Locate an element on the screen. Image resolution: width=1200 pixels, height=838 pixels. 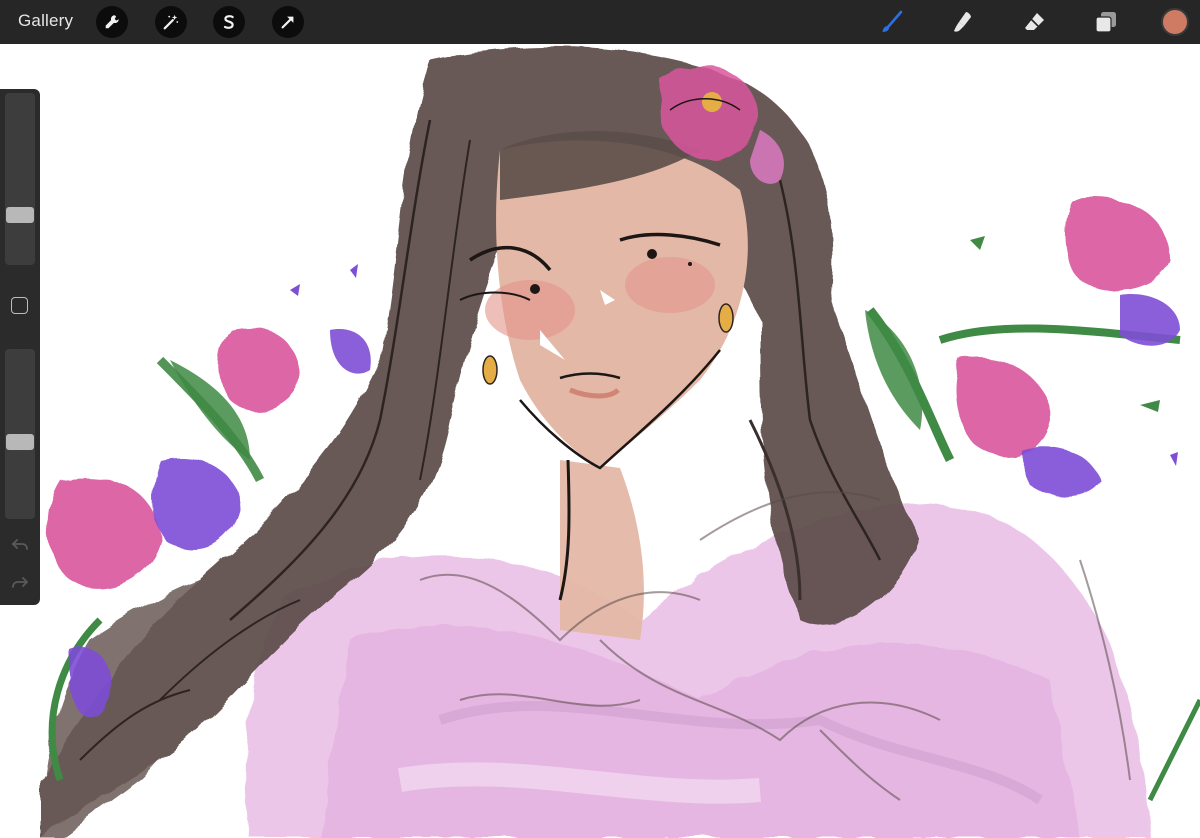
layers-button is located at coordinates (1106, 22).